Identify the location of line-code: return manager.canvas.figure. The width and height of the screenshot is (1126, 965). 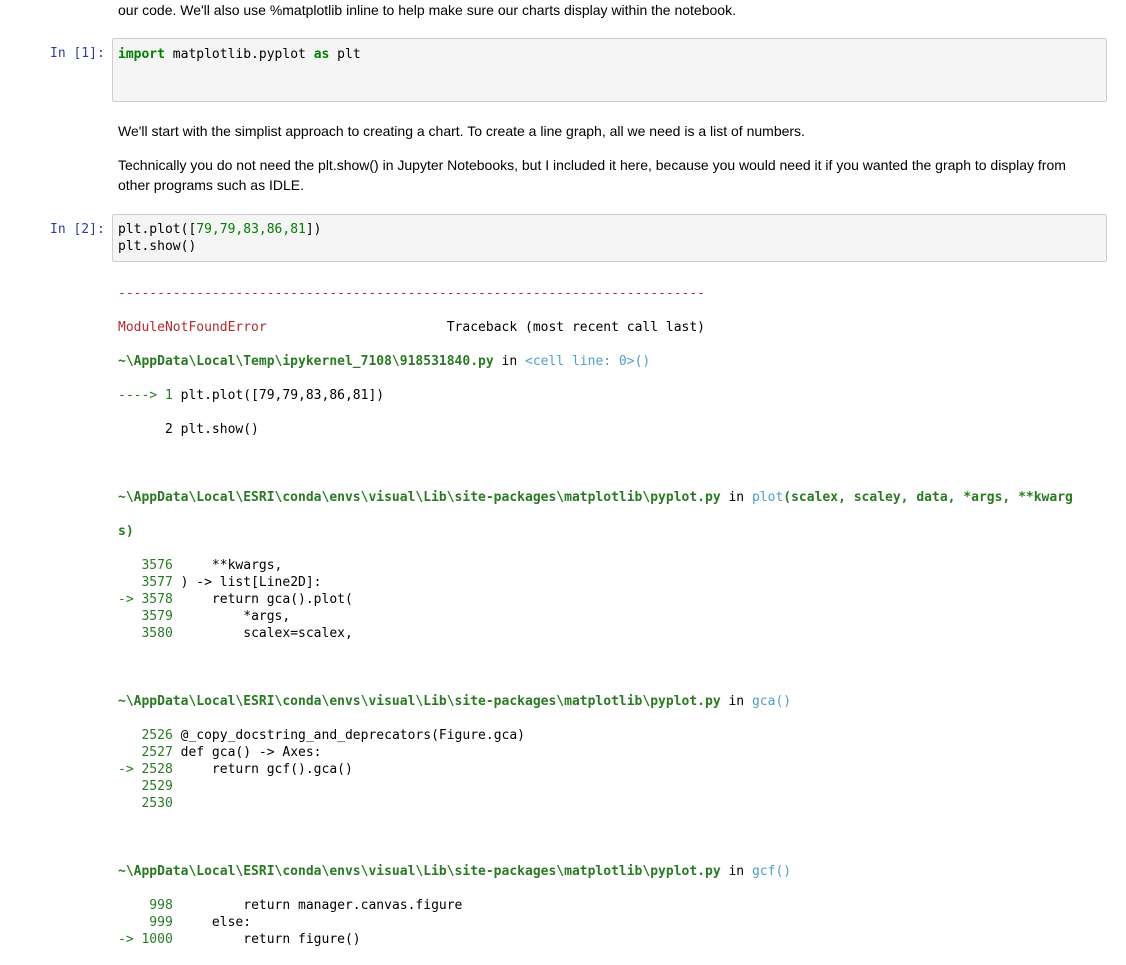
(317, 905).